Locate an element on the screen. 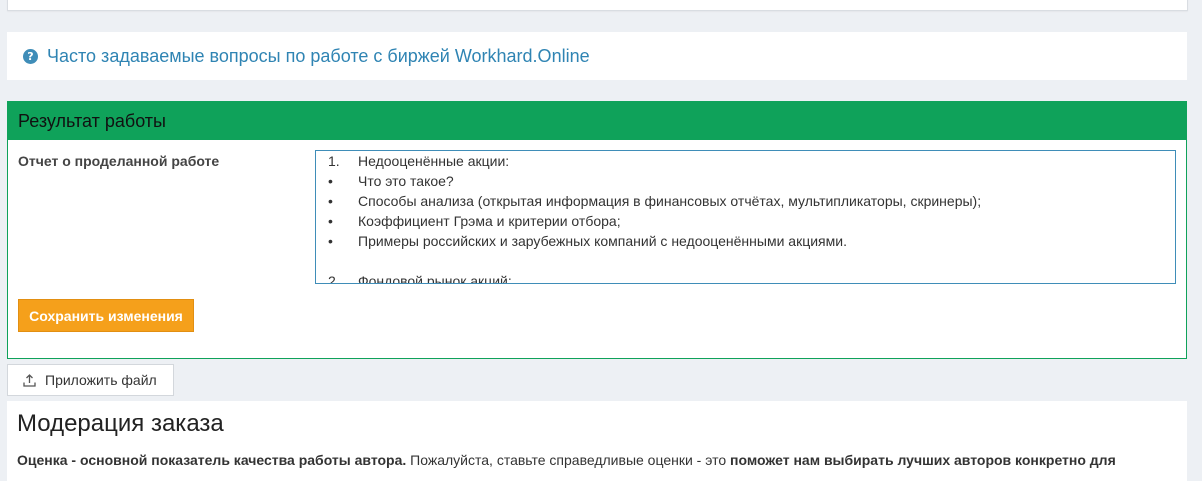  report-line is located at coordinates (745, 261).